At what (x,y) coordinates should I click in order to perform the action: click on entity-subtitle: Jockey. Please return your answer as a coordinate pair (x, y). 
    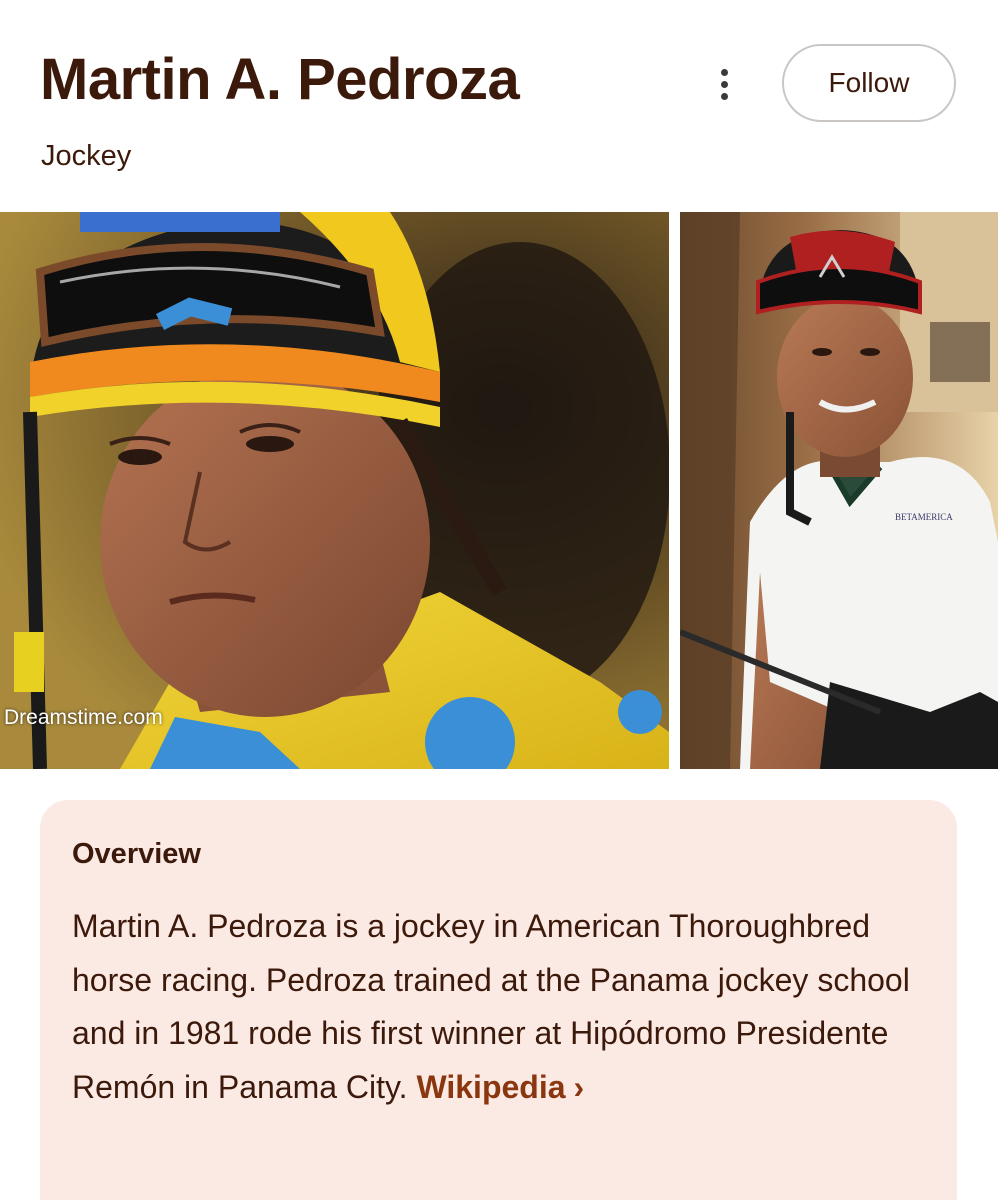
    Looking at the image, I should click on (86, 156).